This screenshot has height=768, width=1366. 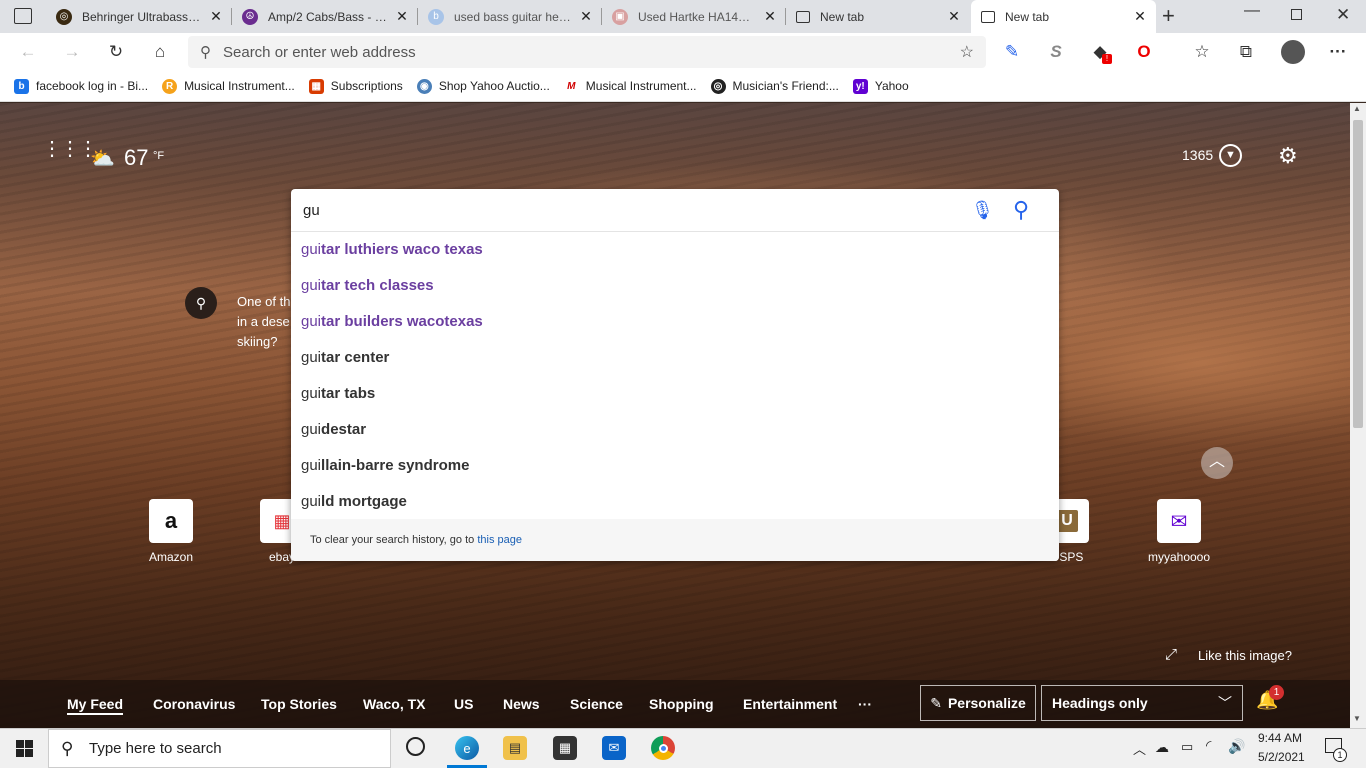 I want to click on favorite-label: Subscriptions, so click(x=366, y=86).